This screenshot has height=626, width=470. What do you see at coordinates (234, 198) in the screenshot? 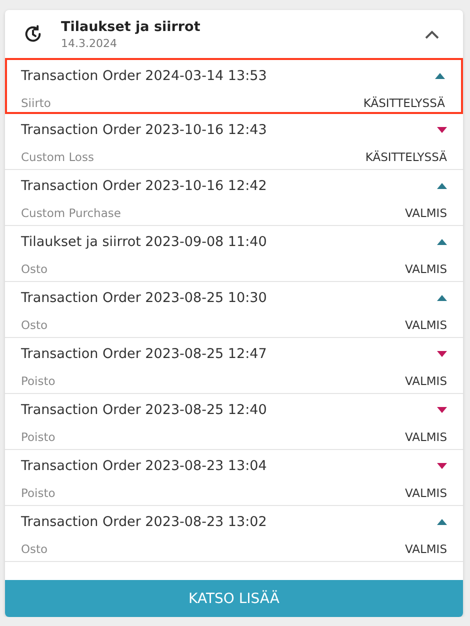
I see `order-row: Transaction Order 2023-10-16 12:42 Custom Purchase VALMIS` at bounding box center [234, 198].